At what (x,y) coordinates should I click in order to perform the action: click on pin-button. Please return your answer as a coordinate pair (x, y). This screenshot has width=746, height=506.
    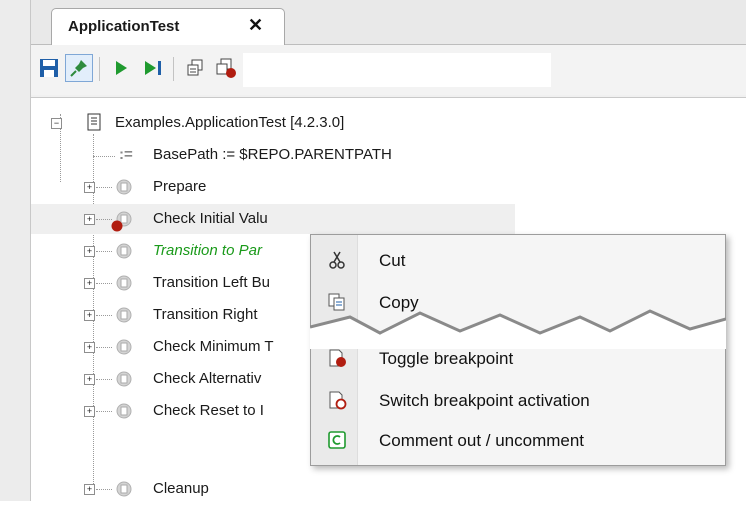
    Looking at the image, I should click on (79, 68).